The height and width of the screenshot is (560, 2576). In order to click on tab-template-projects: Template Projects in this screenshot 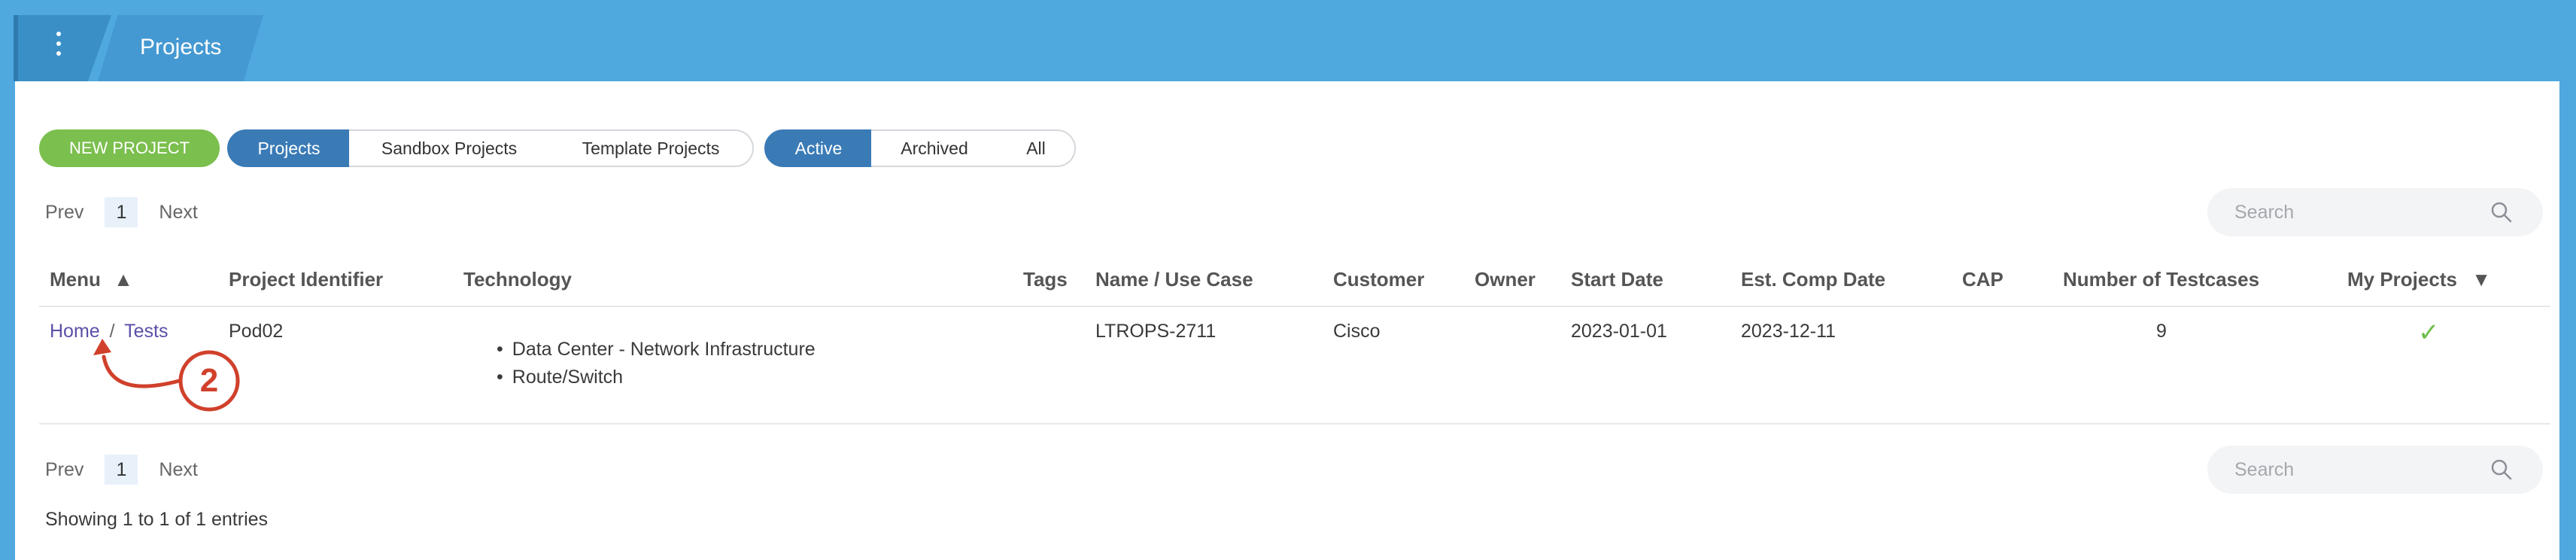, I will do `click(652, 148)`.